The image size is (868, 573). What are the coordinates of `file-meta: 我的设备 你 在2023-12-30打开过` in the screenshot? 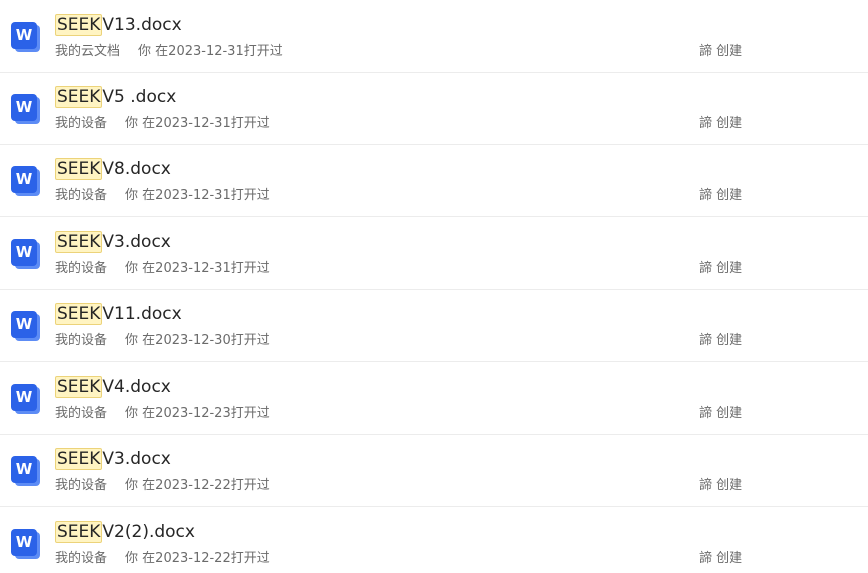 It's located at (162, 341).